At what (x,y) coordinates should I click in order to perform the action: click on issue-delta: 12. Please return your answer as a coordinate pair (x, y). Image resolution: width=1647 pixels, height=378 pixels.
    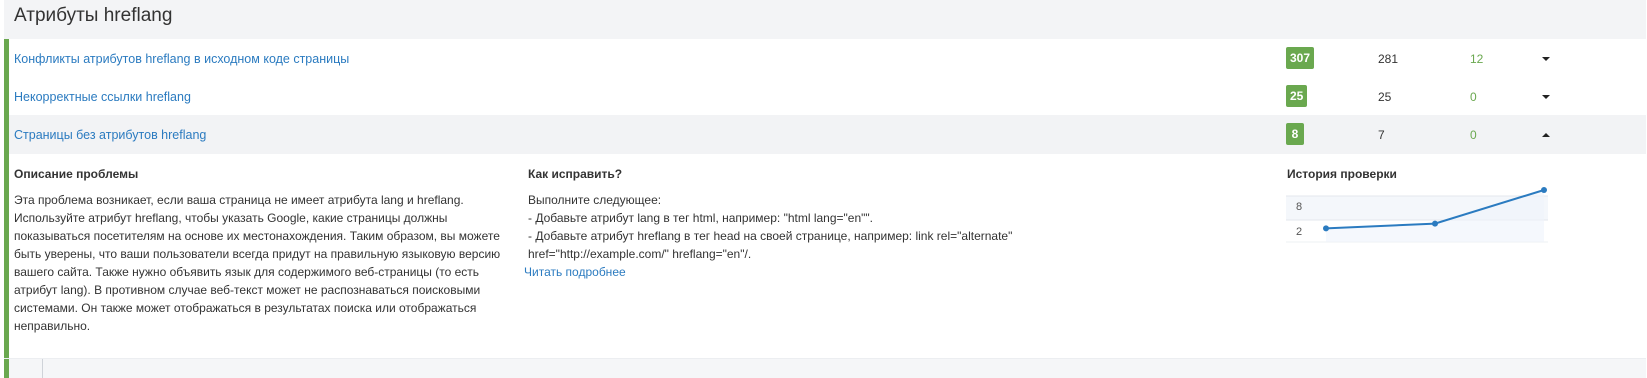
    Looking at the image, I should click on (1477, 59).